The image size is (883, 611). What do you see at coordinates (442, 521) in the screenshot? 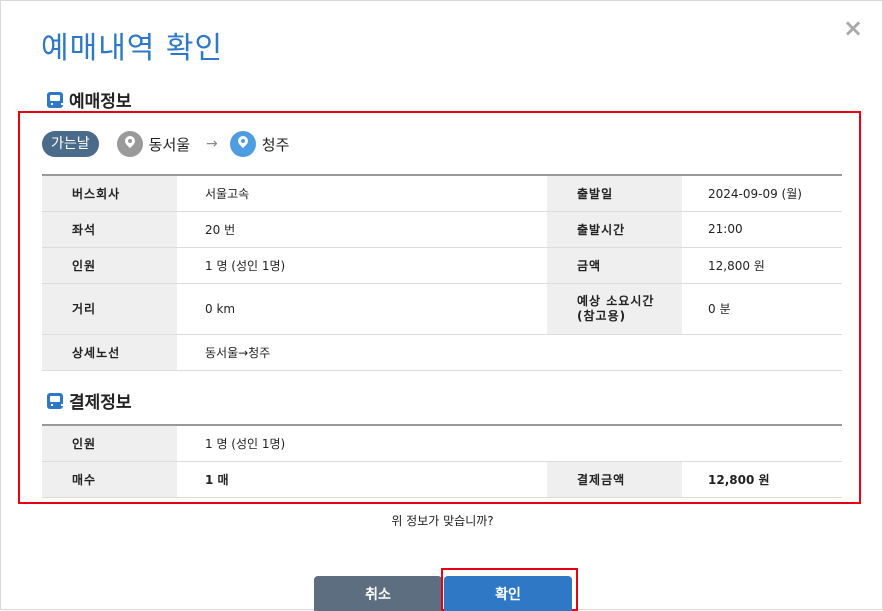
I see `confirm-question: 위 정보가 맞습니까?` at bounding box center [442, 521].